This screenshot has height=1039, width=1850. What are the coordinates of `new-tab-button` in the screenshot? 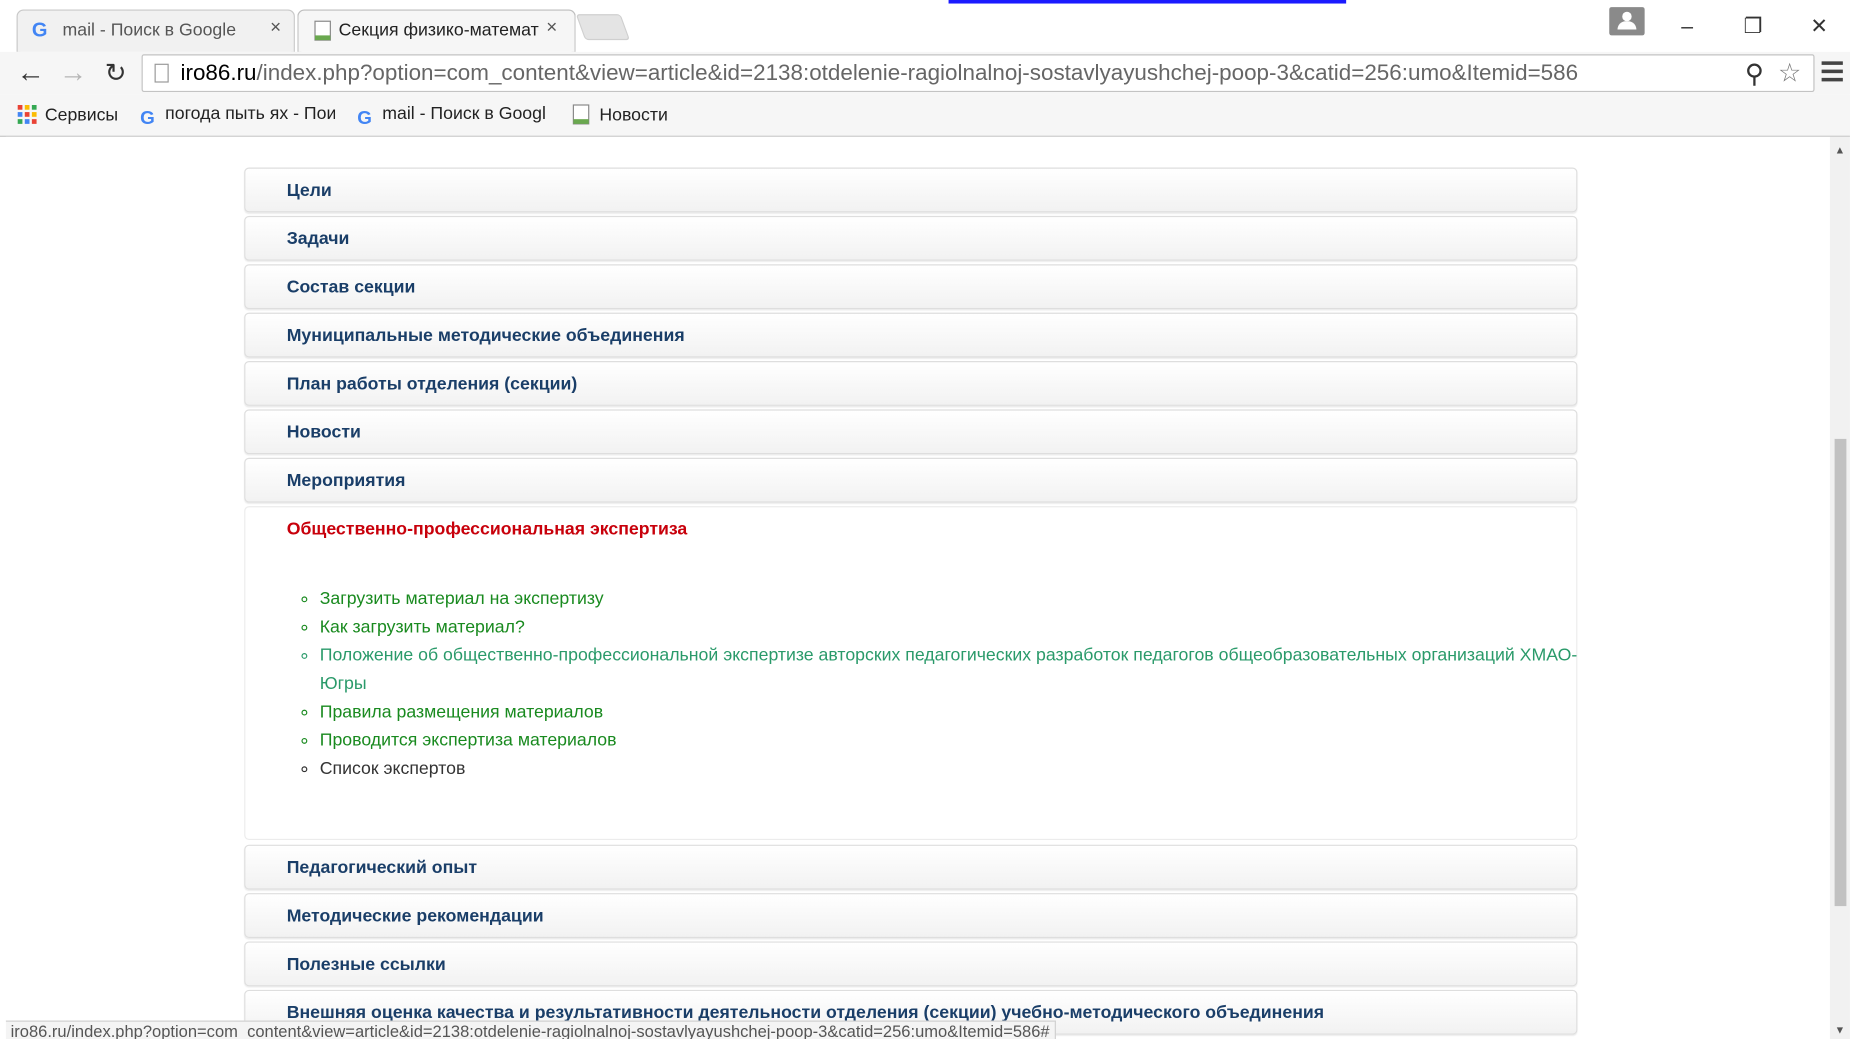 It's located at (603, 27).